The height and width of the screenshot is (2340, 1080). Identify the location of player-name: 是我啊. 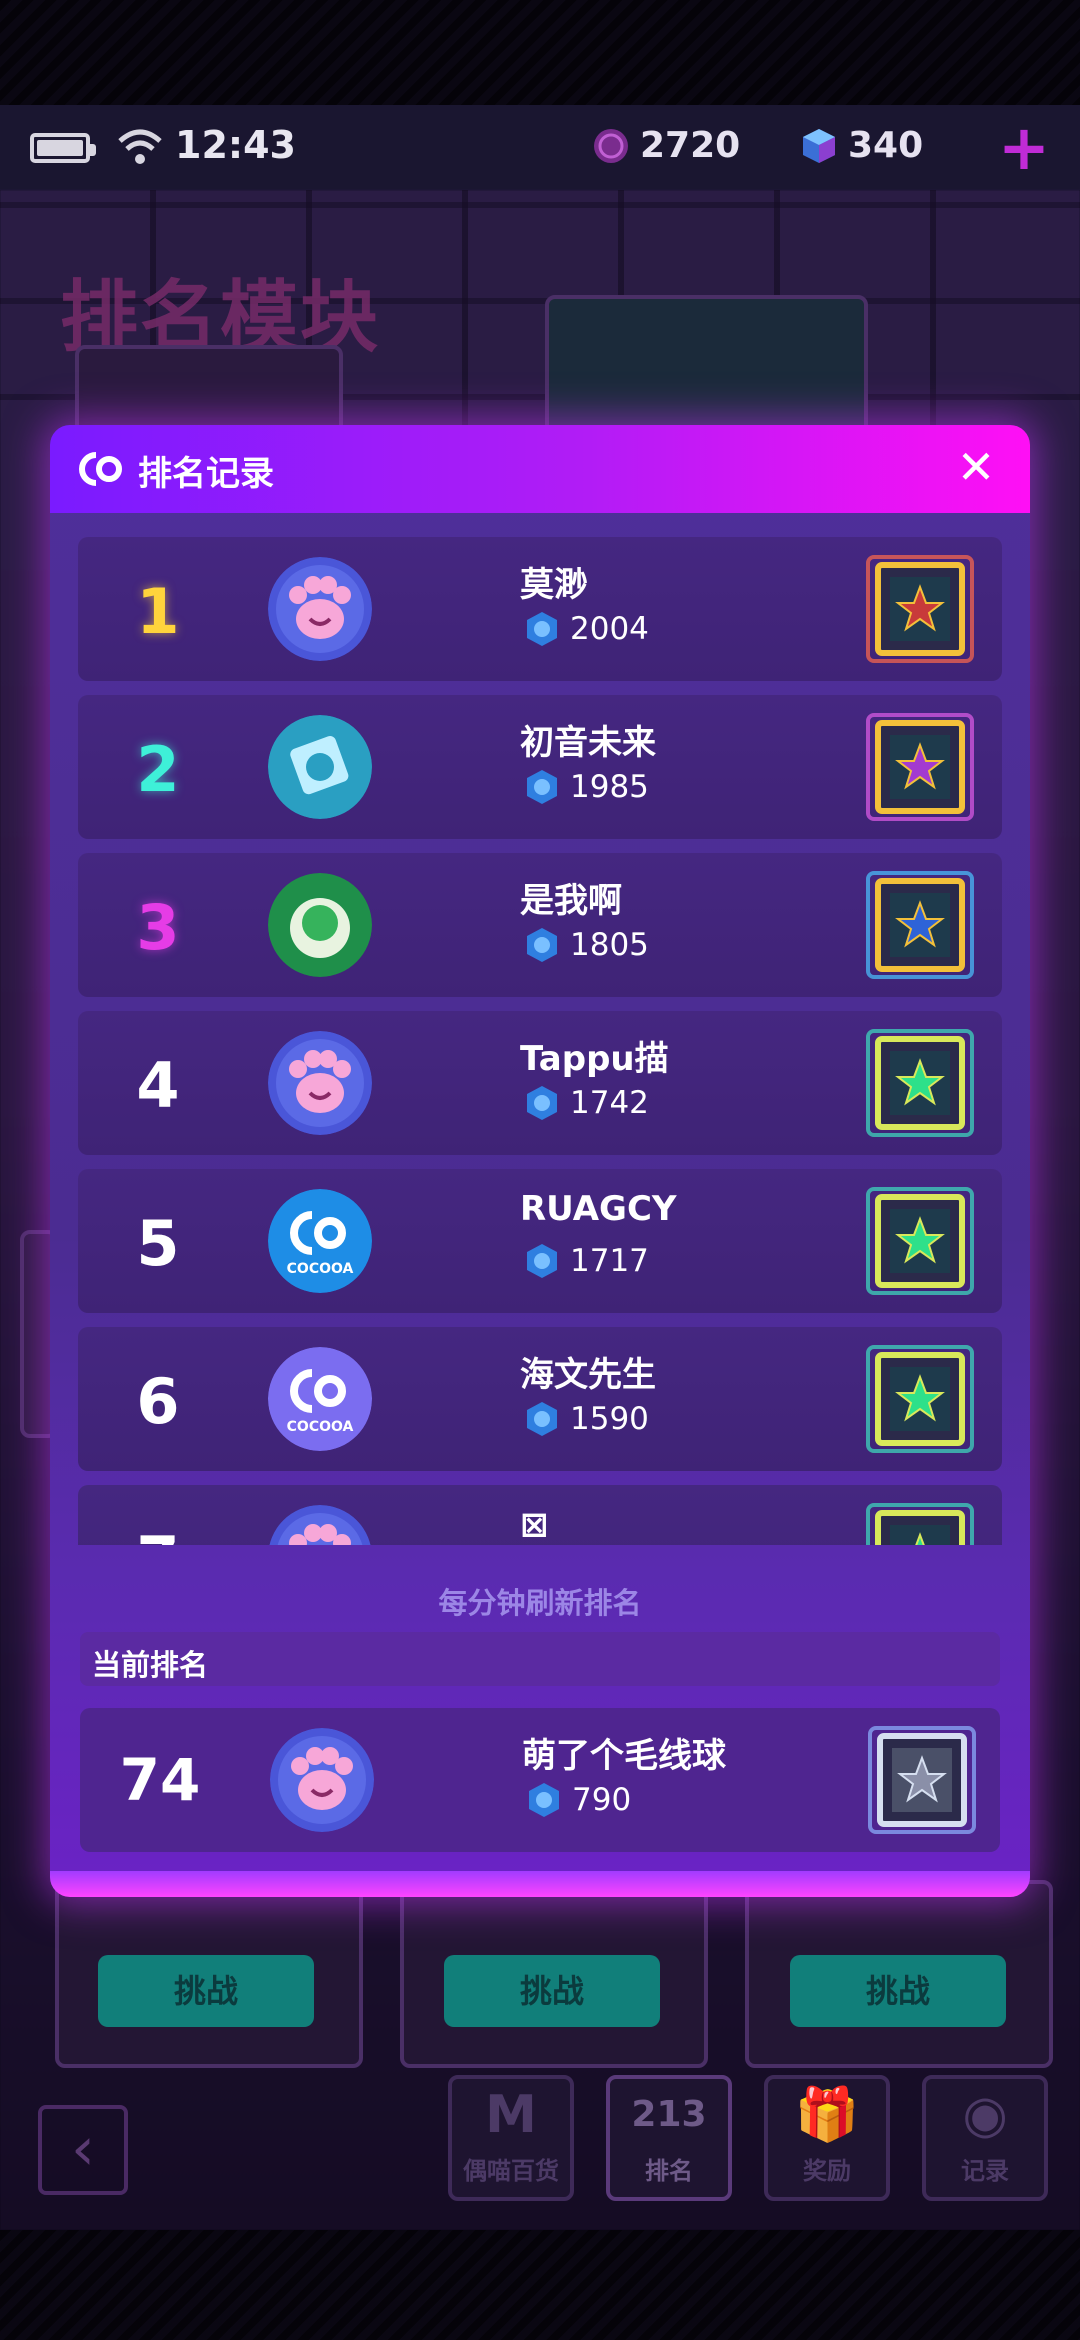
(571, 901).